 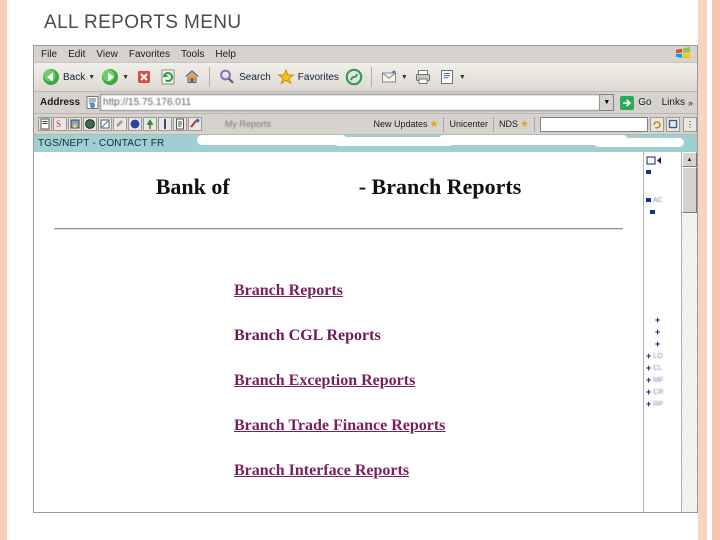 What do you see at coordinates (125, 77) in the screenshot?
I see `forward-dropdown-icon: ▼` at bounding box center [125, 77].